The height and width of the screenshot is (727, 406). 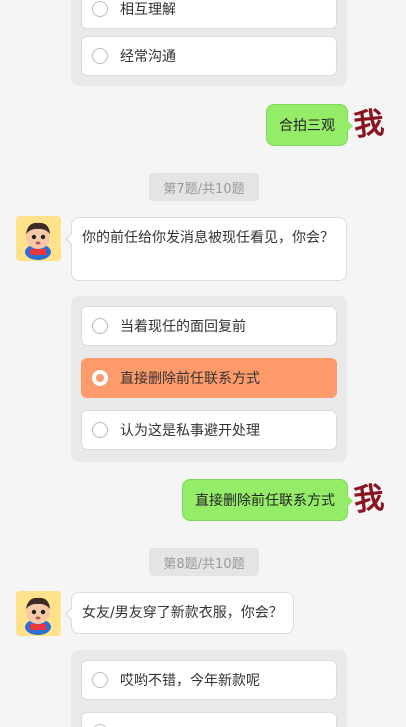 I want to click on my-answer-text: 合拍三观, so click(x=307, y=126).